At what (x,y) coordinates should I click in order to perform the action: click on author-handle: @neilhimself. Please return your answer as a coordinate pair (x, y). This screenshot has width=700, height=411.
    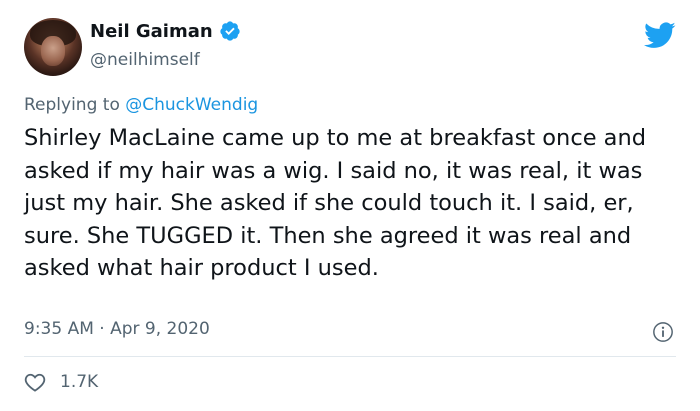
    Looking at the image, I should click on (145, 60).